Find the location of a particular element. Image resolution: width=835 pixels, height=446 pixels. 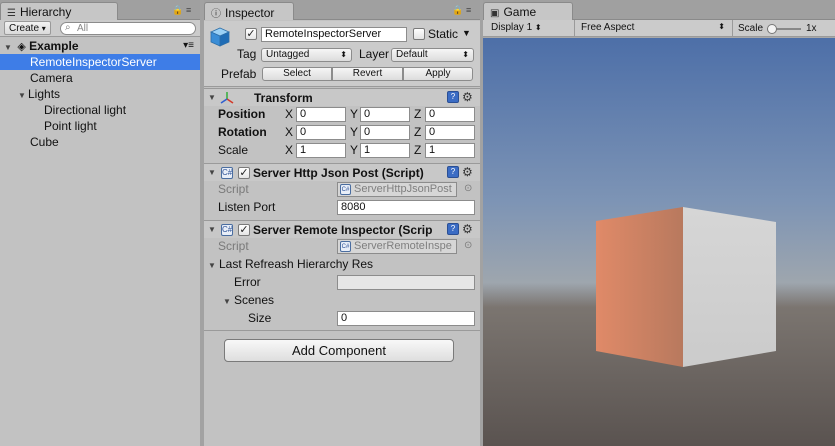

info-icon: ⓘ is located at coordinates (216, 14).